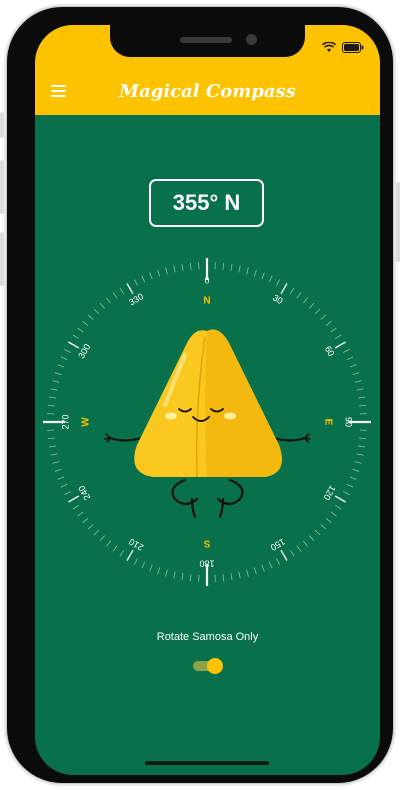  I want to click on volume-down-button, so click(2, 259).